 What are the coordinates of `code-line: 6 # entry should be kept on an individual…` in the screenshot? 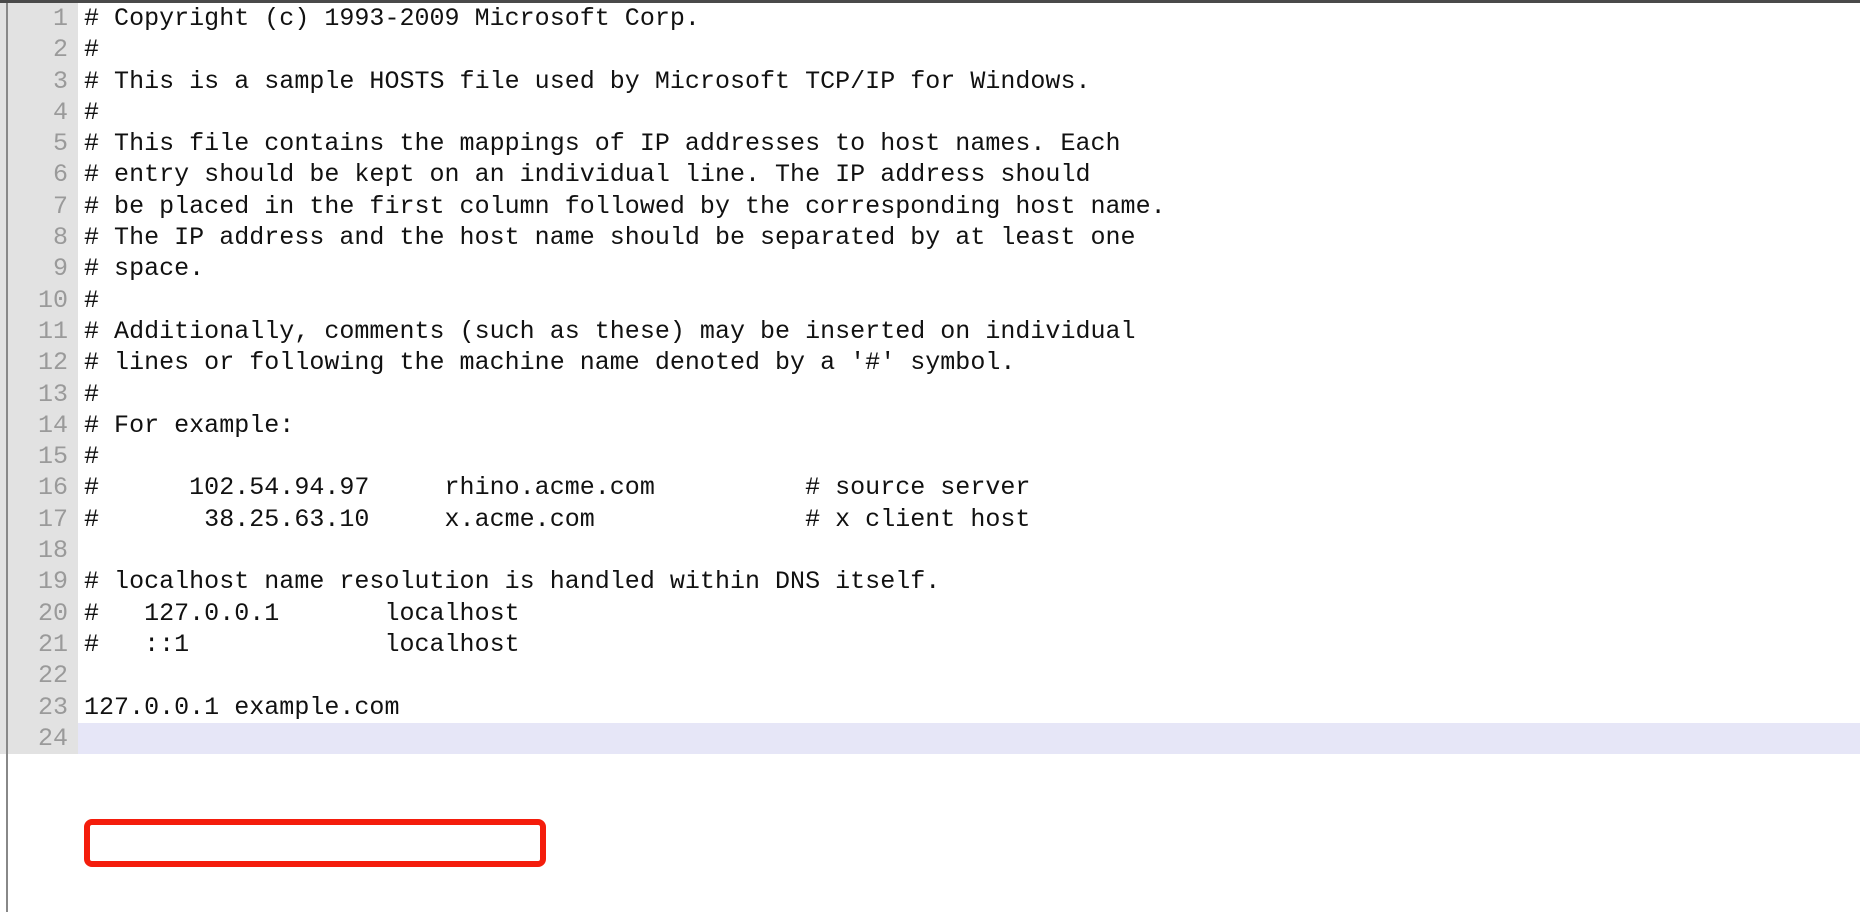 It's located at (930, 175).